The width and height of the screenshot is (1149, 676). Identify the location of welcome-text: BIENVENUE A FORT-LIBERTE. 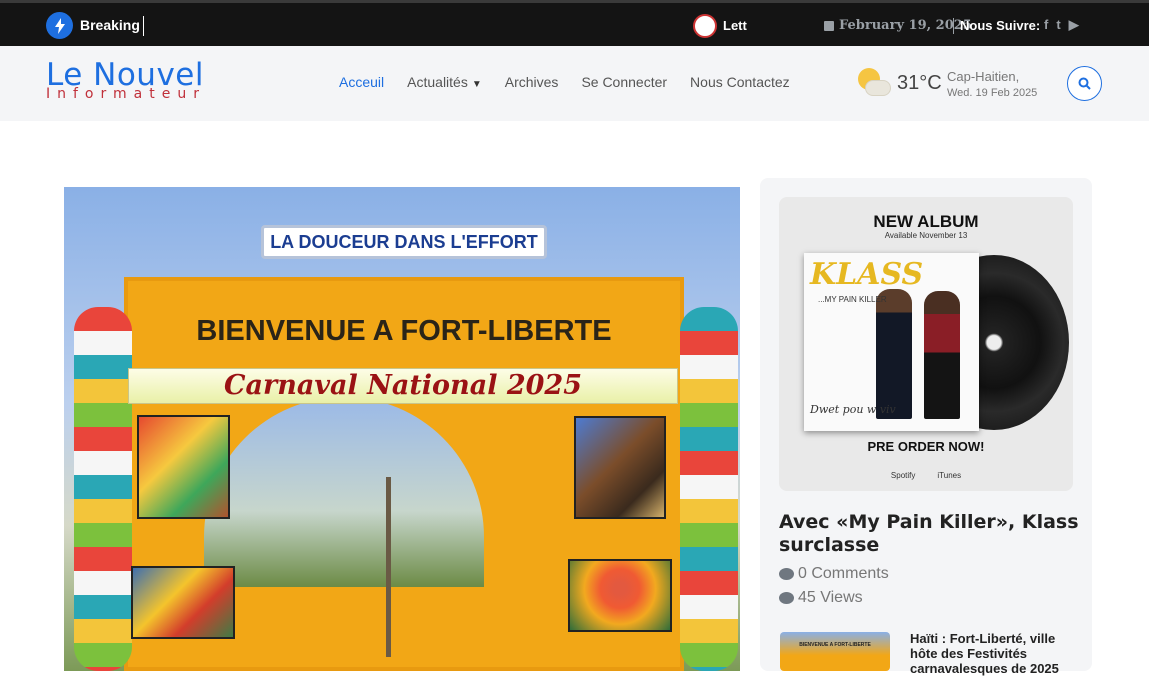
(404, 331).